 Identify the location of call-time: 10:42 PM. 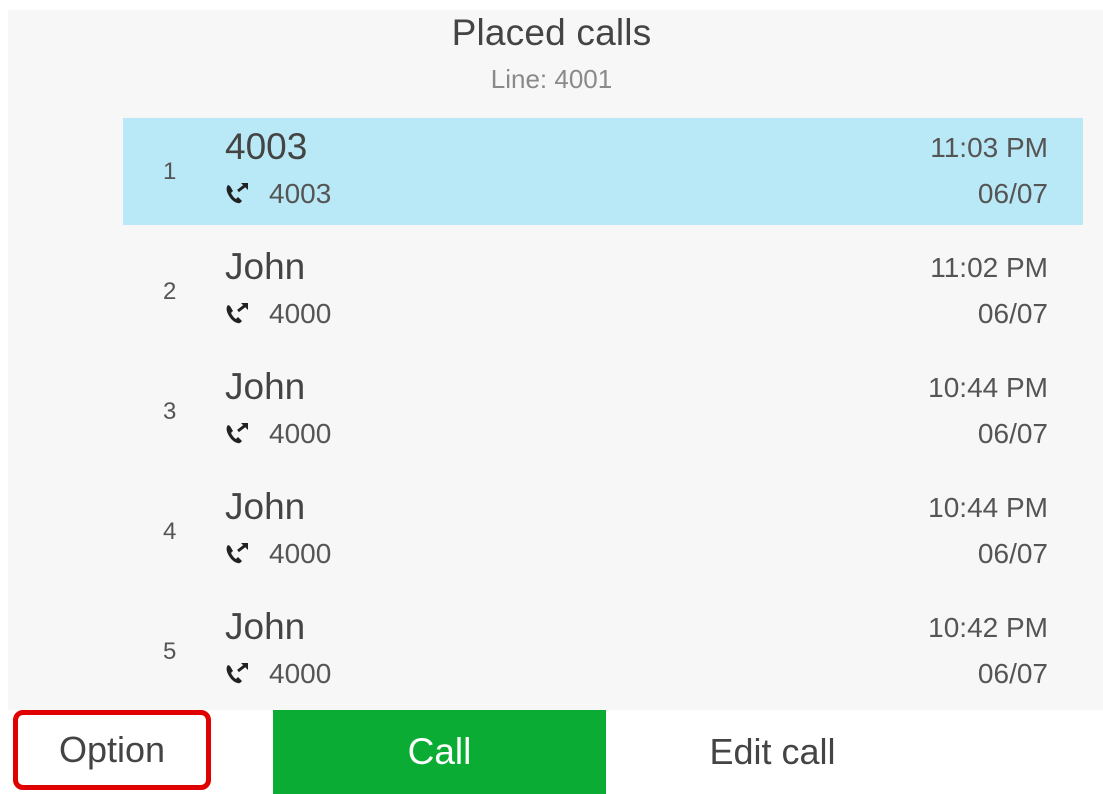
(988, 627).